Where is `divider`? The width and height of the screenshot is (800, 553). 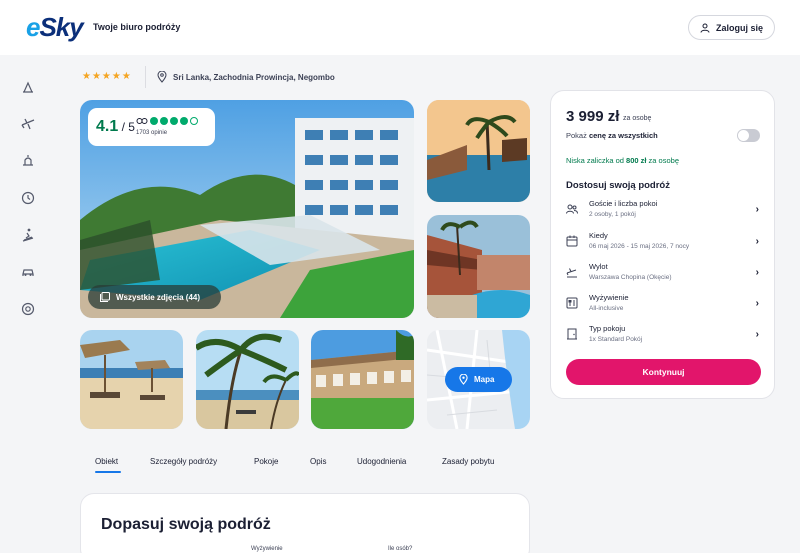 divider is located at coordinates (145, 77).